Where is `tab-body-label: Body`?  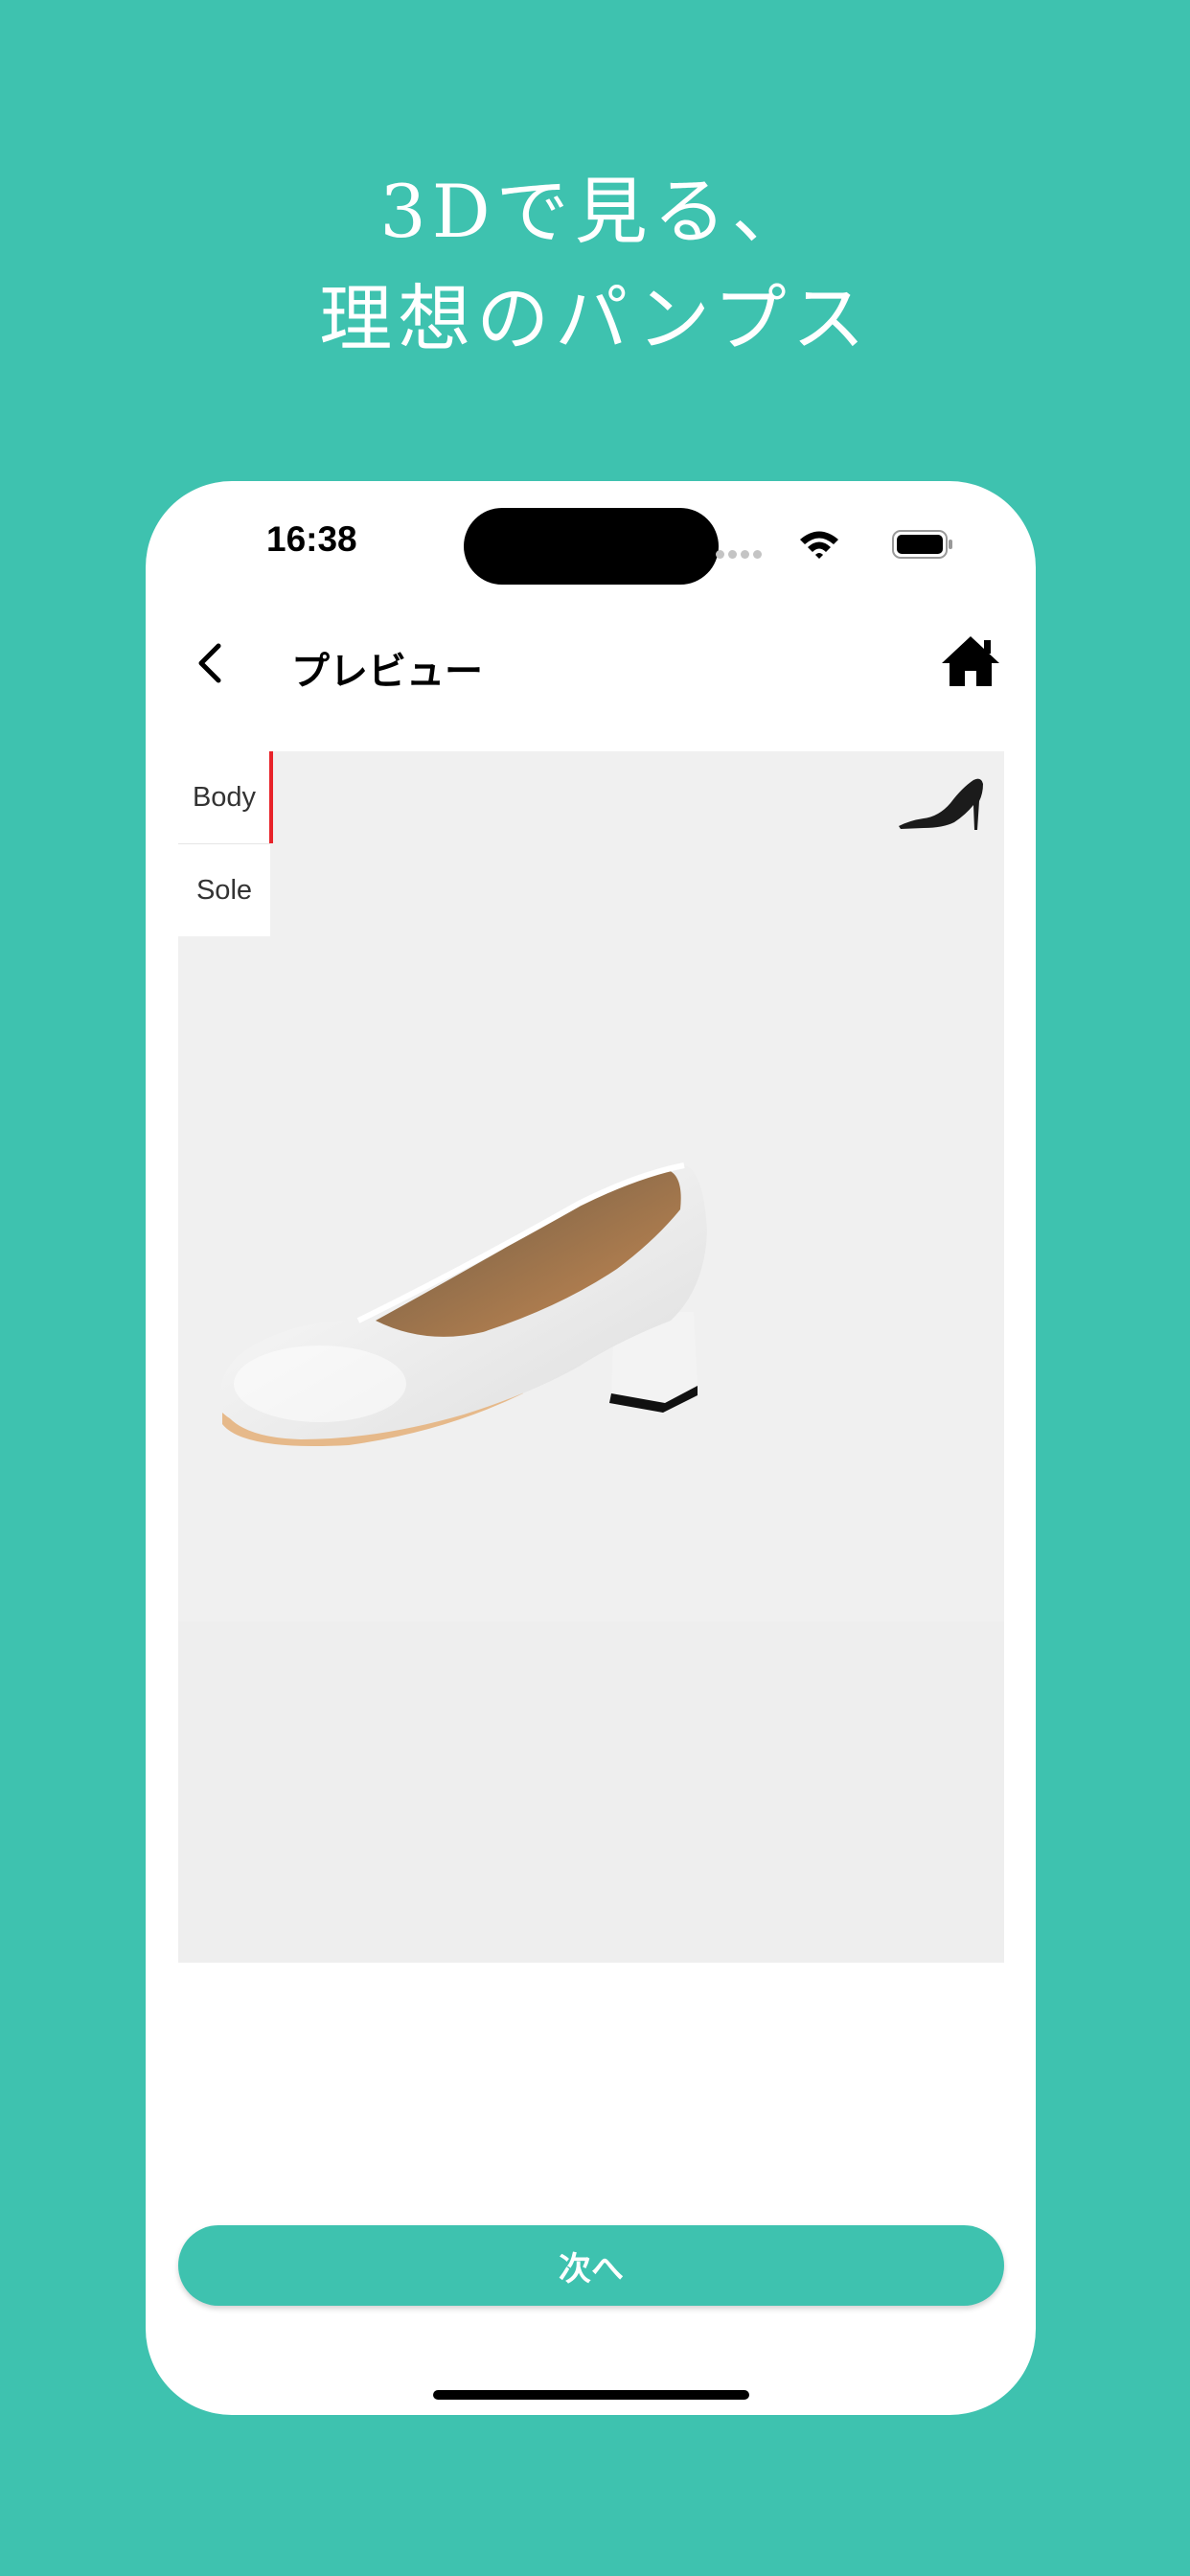 tab-body-label: Body is located at coordinates (225, 797).